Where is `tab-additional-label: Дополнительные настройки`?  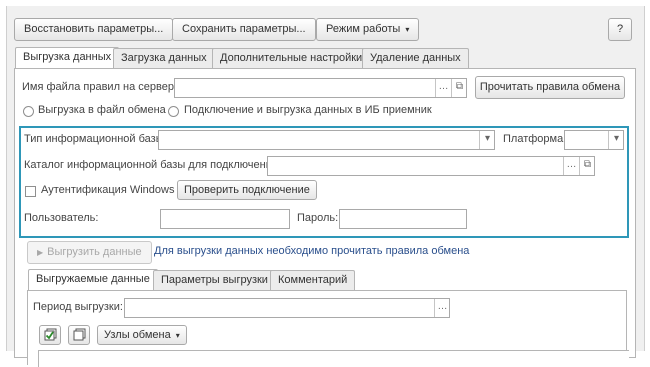 tab-additional-label: Дополнительные настройки is located at coordinates (291, 58).